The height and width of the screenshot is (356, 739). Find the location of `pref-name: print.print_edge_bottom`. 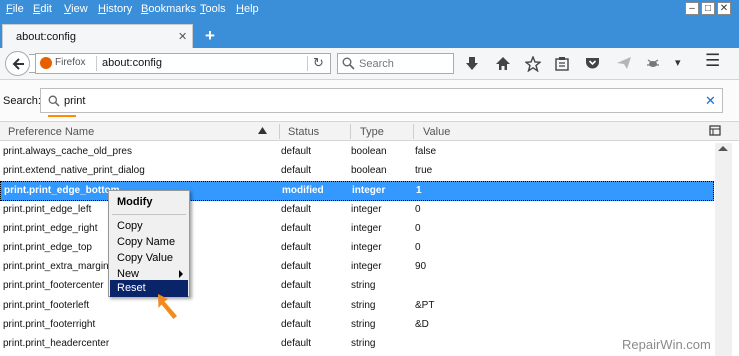

pref-name: print.print_edge_bottom is located at coordinates (62, 191).